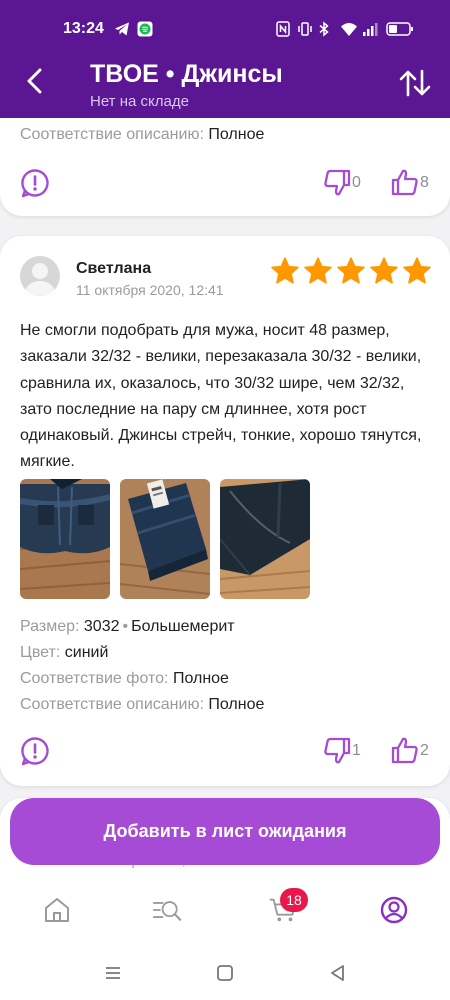  Describe the element at coordinates (225, 24) in the screenshot. I see `status-bar: 13:24` at that location.